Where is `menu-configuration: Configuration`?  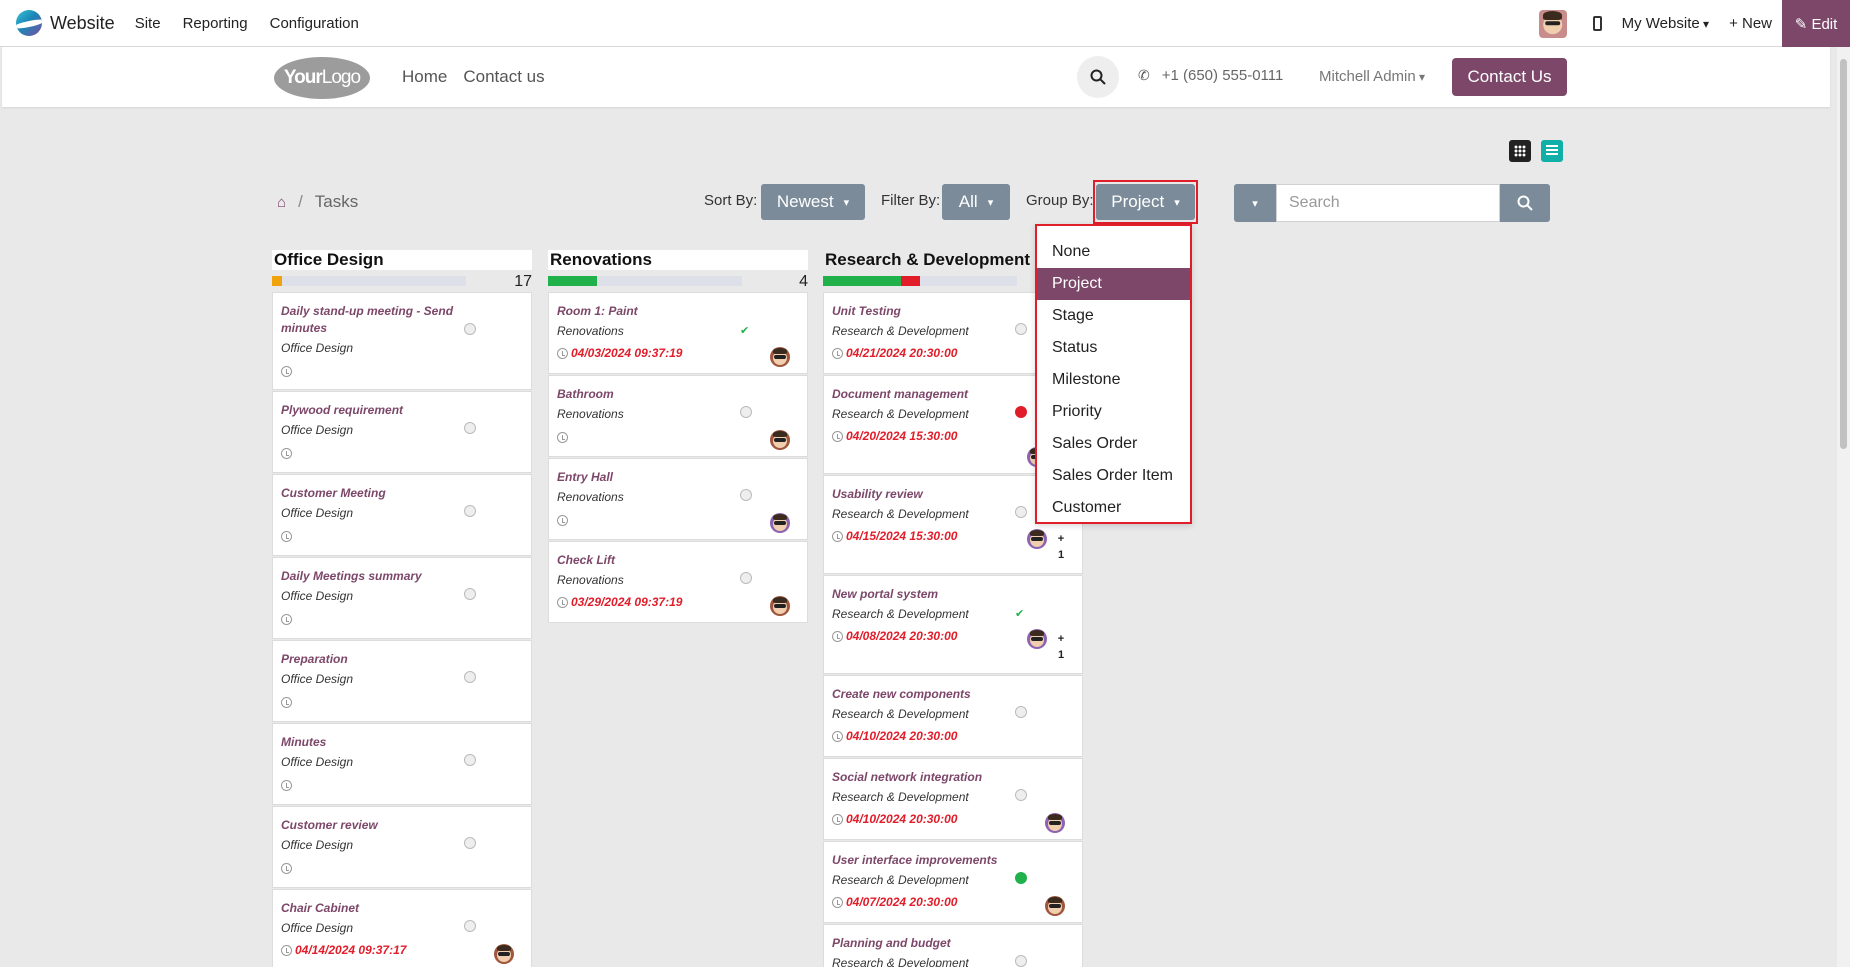 menu-configuration: Configuration is located at coordinates (314, 23).